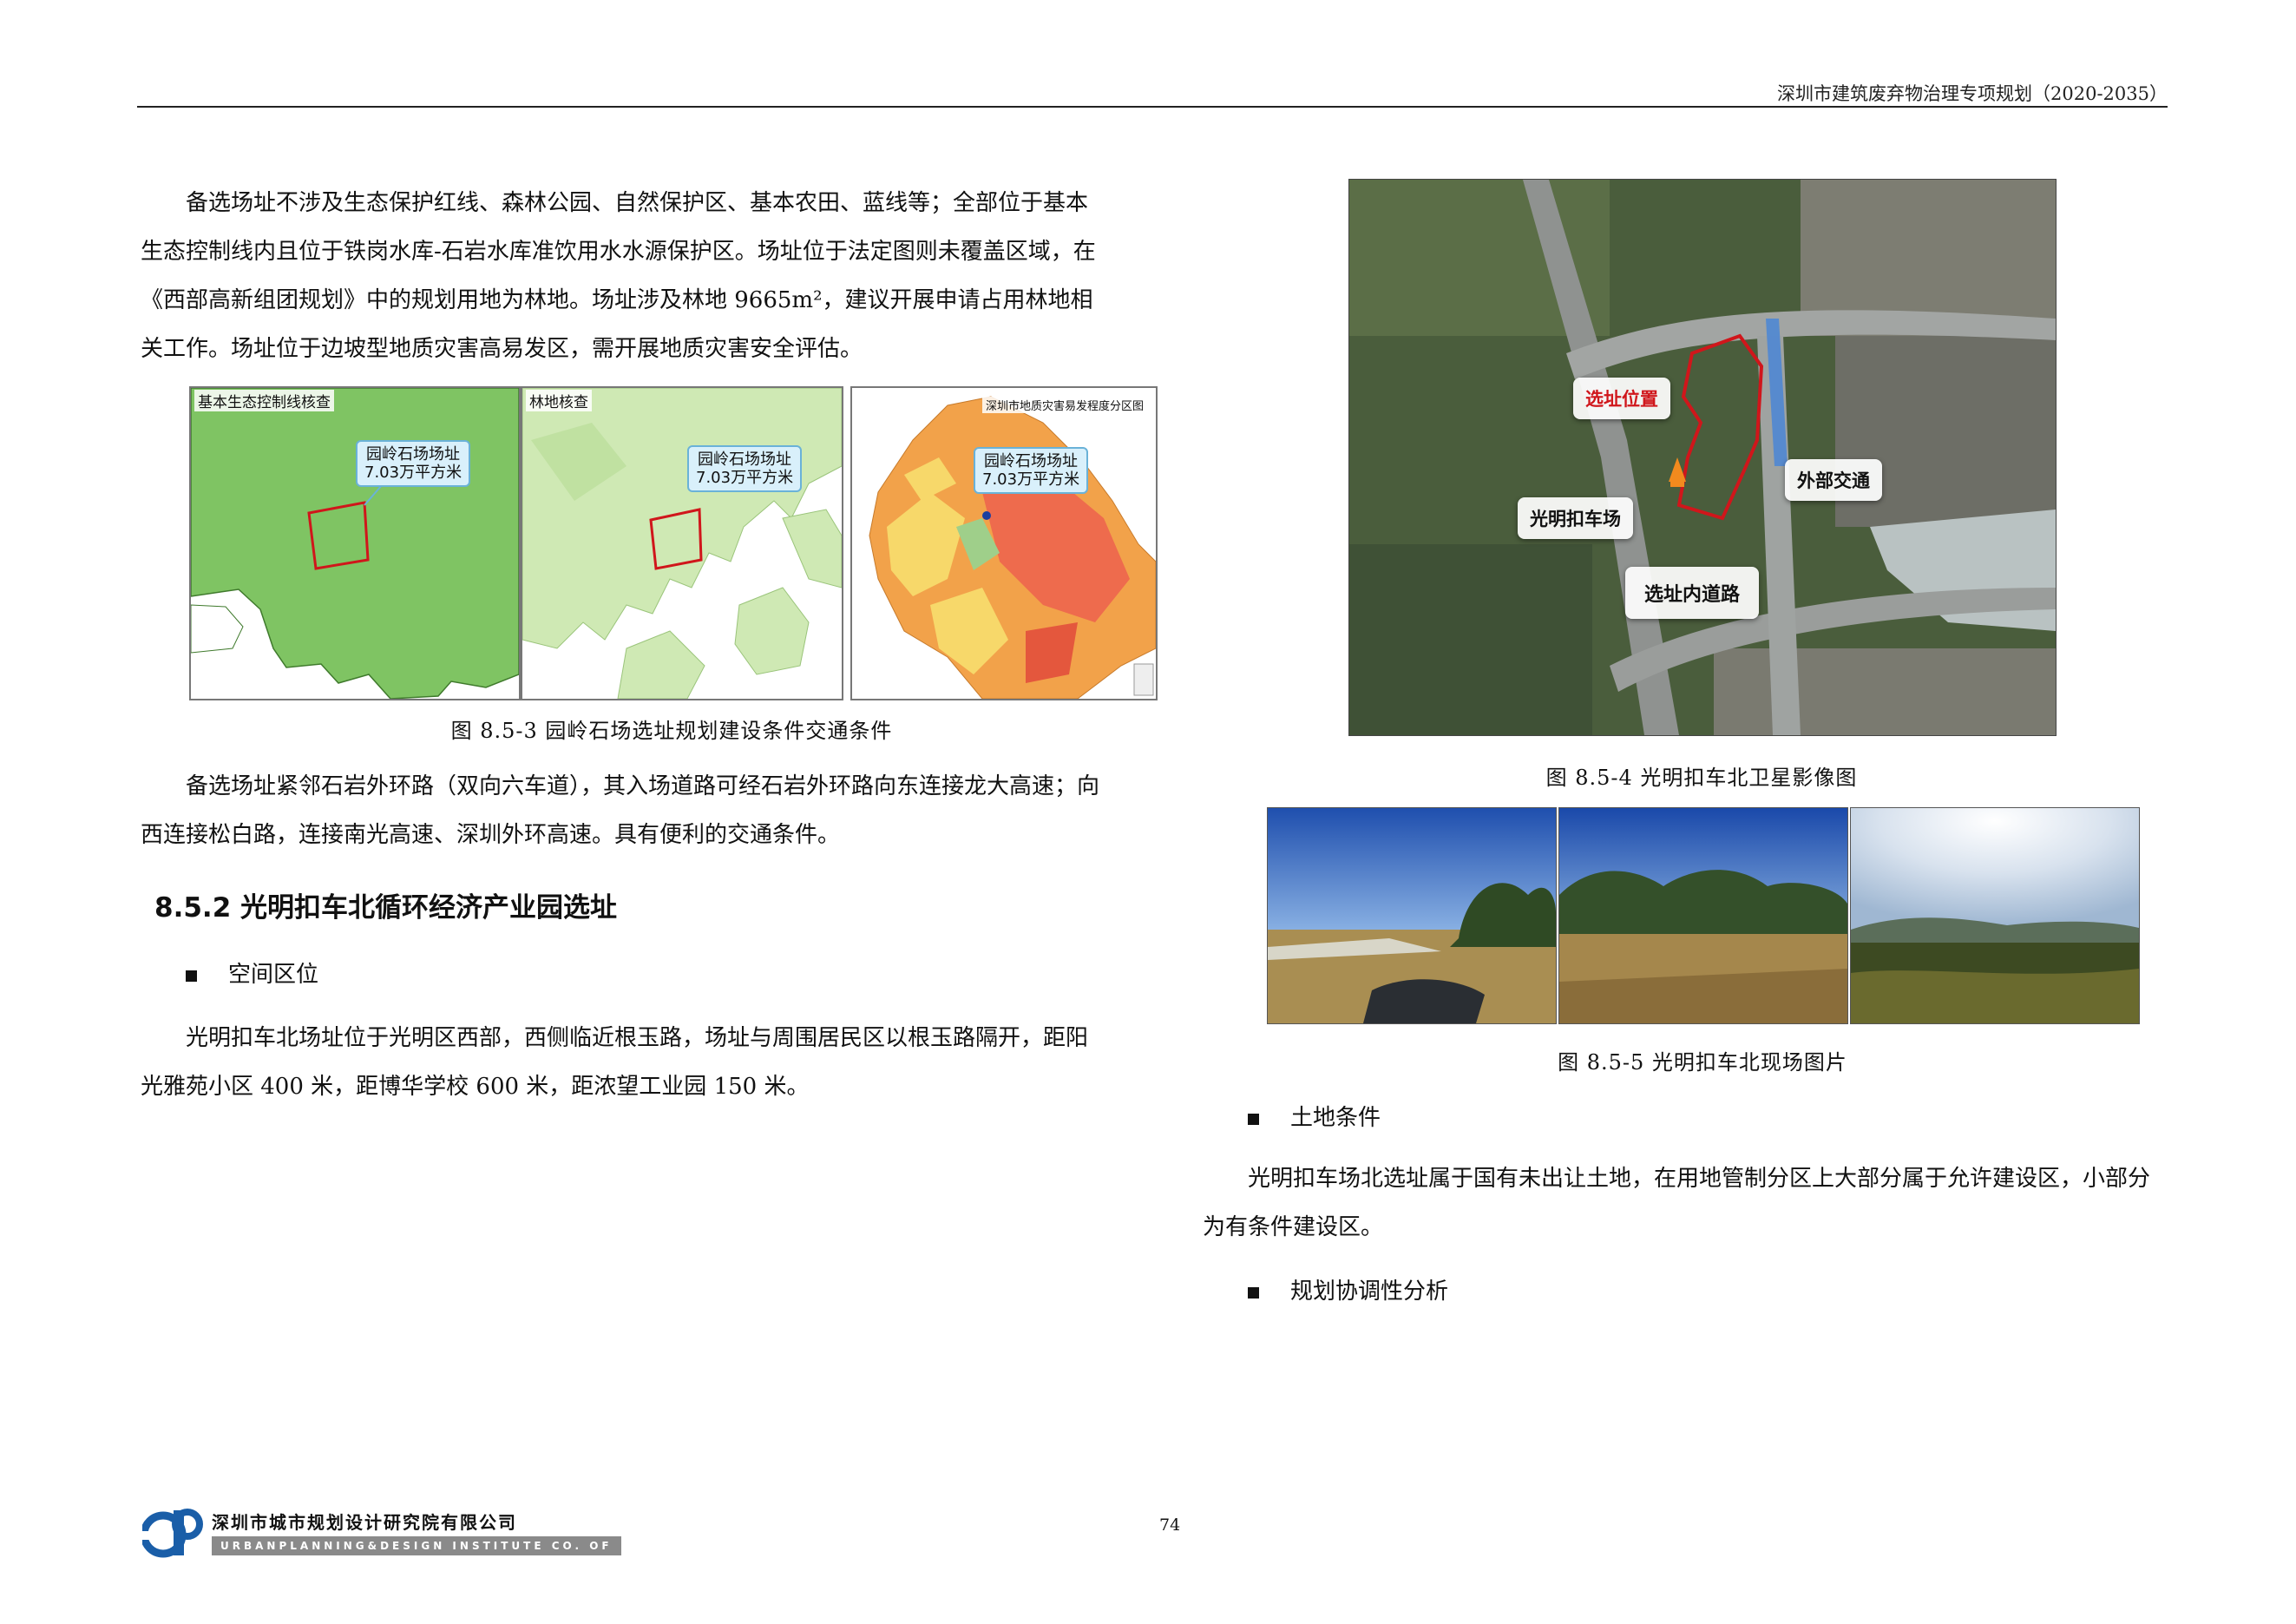  What do you see at coordinates (1031, 479) in the screenshot?
I see `callout-3-line2: 7.03万平方米` at bounding box center [1031, 479].